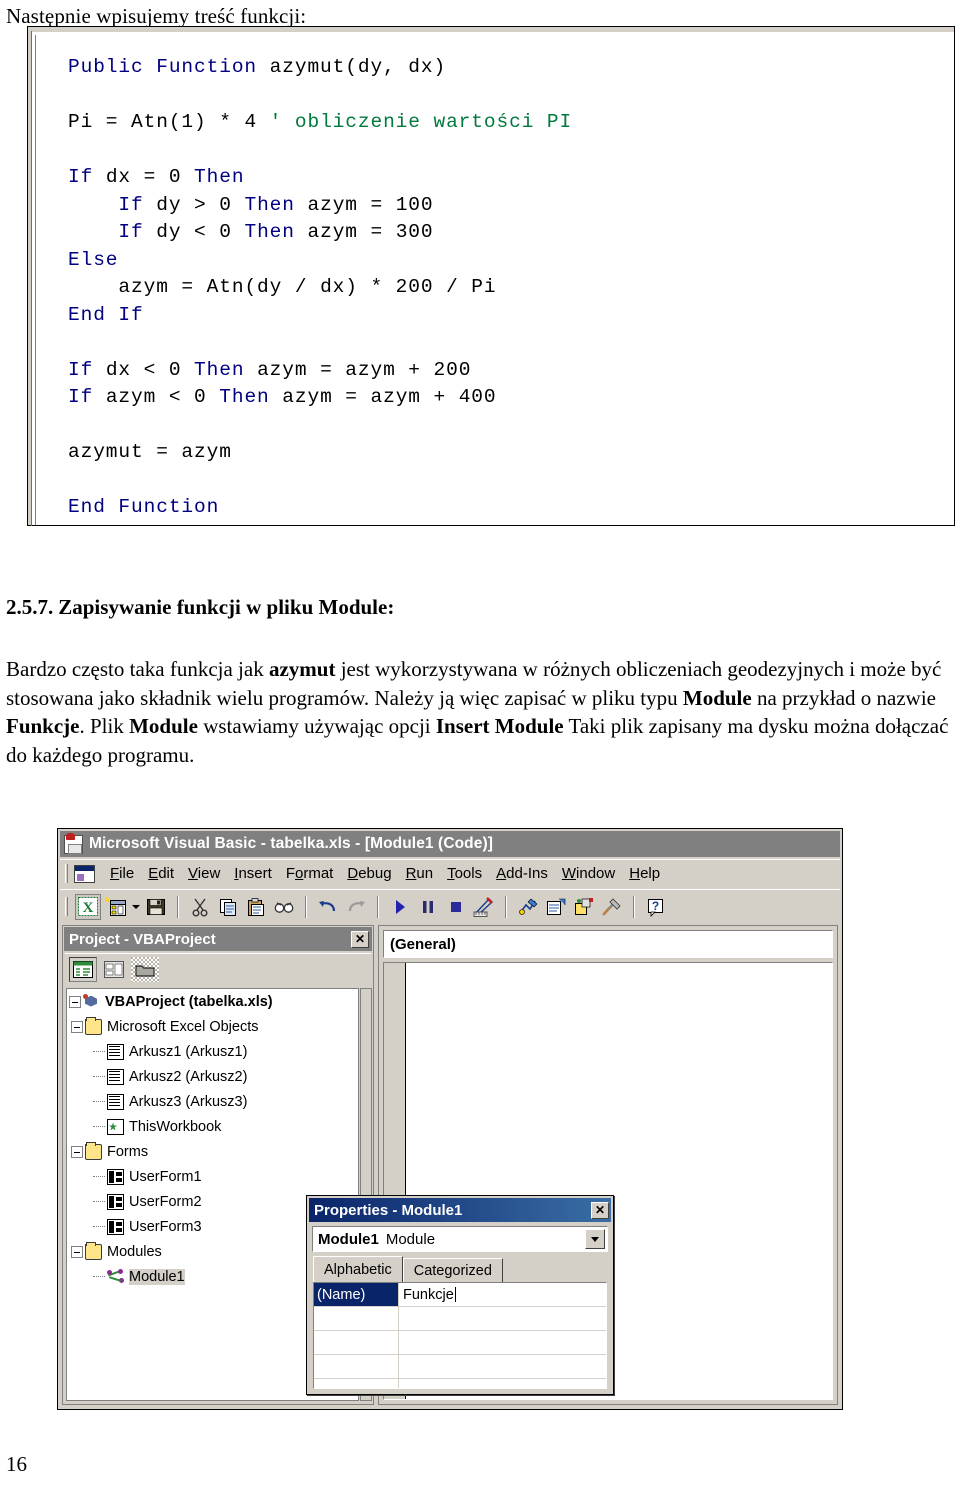 This screenshot has height=1490, width=960. What do you see at coordinates (253, 873) in the screenshot?
I see `menu-item-insert: Insert` at bounding box center [253, 873].